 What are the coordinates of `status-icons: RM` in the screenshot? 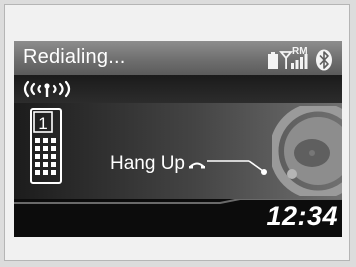 It's located at (301, 58).